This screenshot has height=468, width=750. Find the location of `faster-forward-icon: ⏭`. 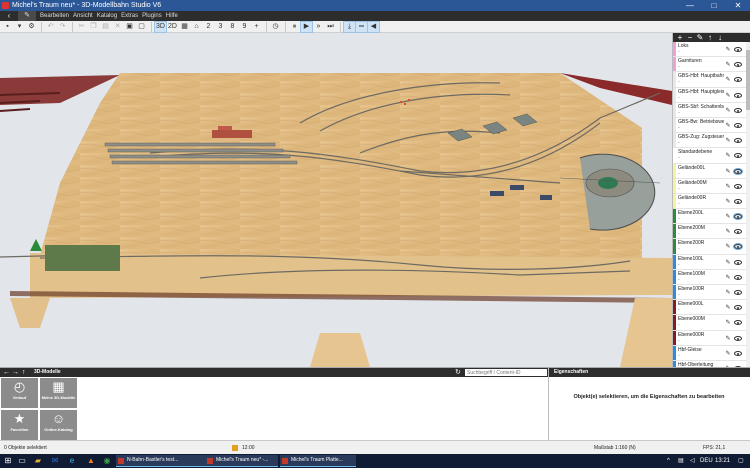

faster-forward-icon: ⏭ is located at coordinates (330, 27).